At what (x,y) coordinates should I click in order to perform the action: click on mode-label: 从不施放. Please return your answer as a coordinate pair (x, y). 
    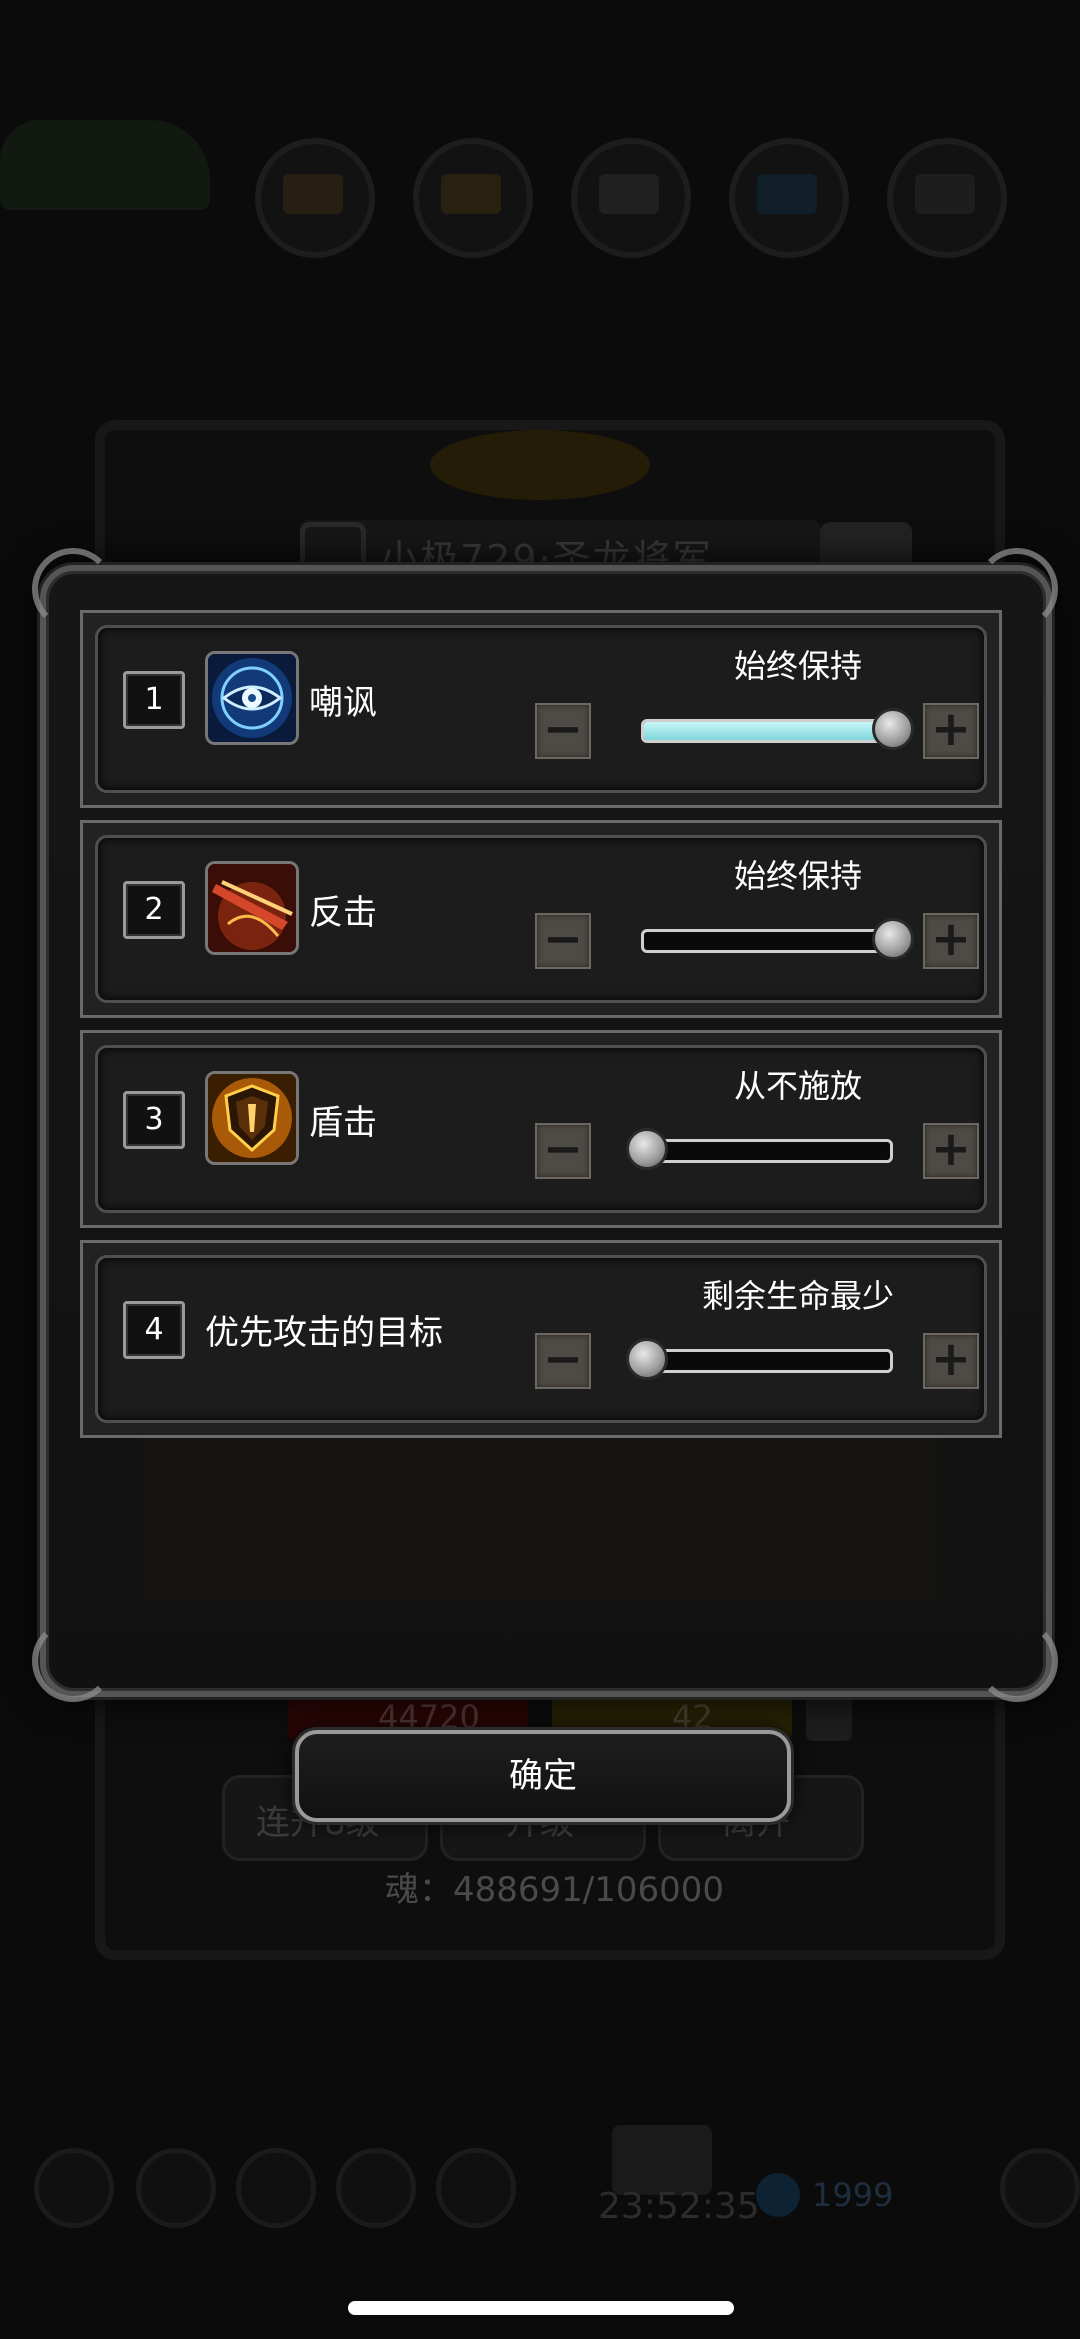
    Looking at the image, I should click on (797, 1086).